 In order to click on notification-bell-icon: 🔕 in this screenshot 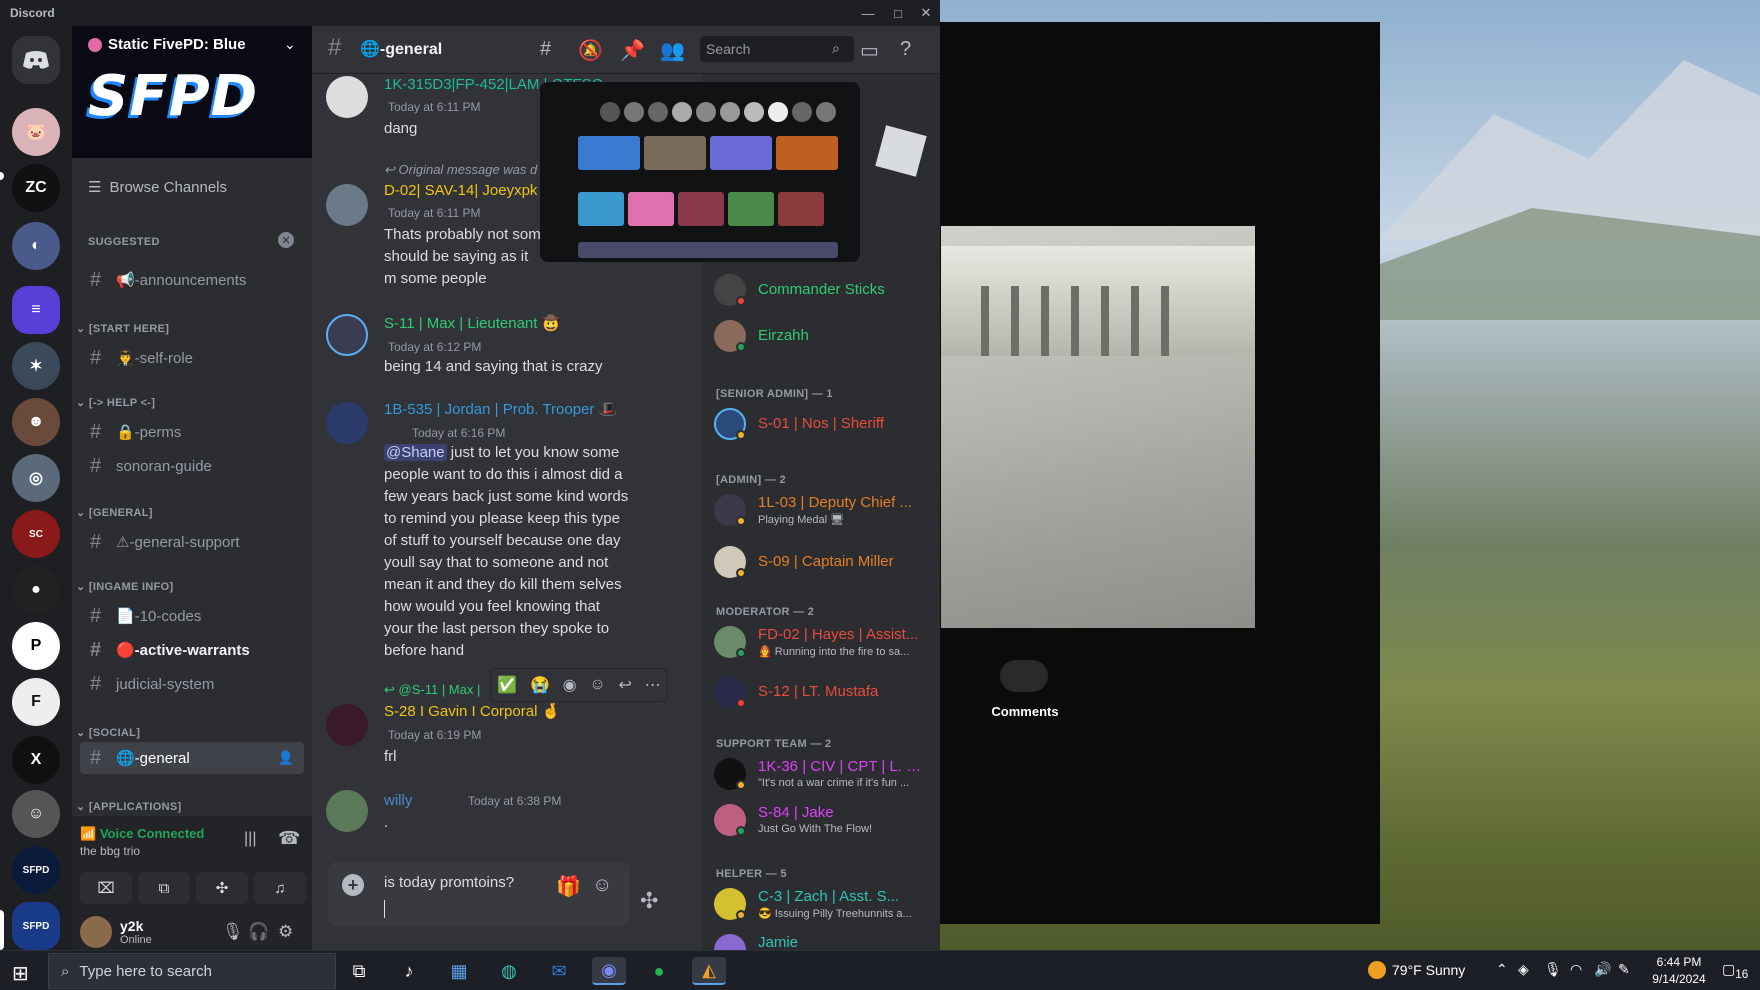, I will do `click(590, 50)`.